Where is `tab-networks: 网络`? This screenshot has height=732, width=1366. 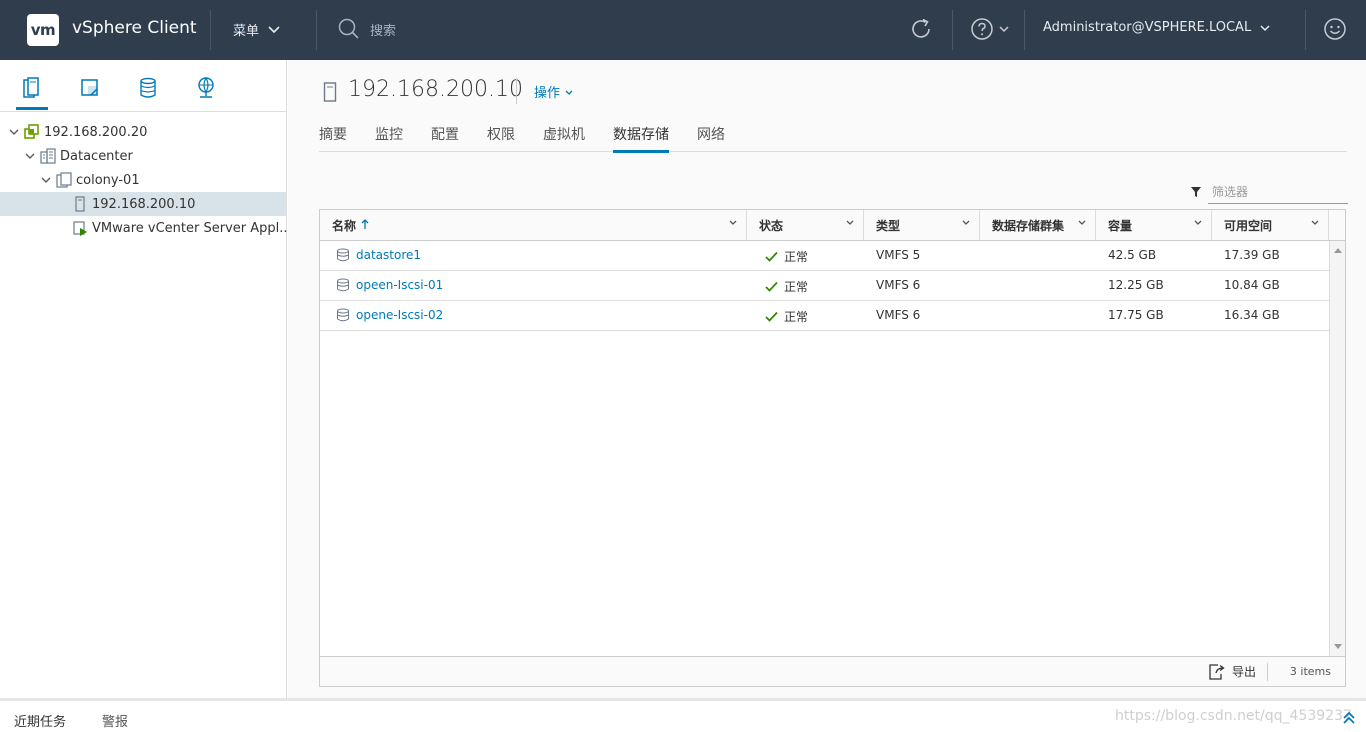
tab-networks: 网络 is located at coordinates (711, 134).